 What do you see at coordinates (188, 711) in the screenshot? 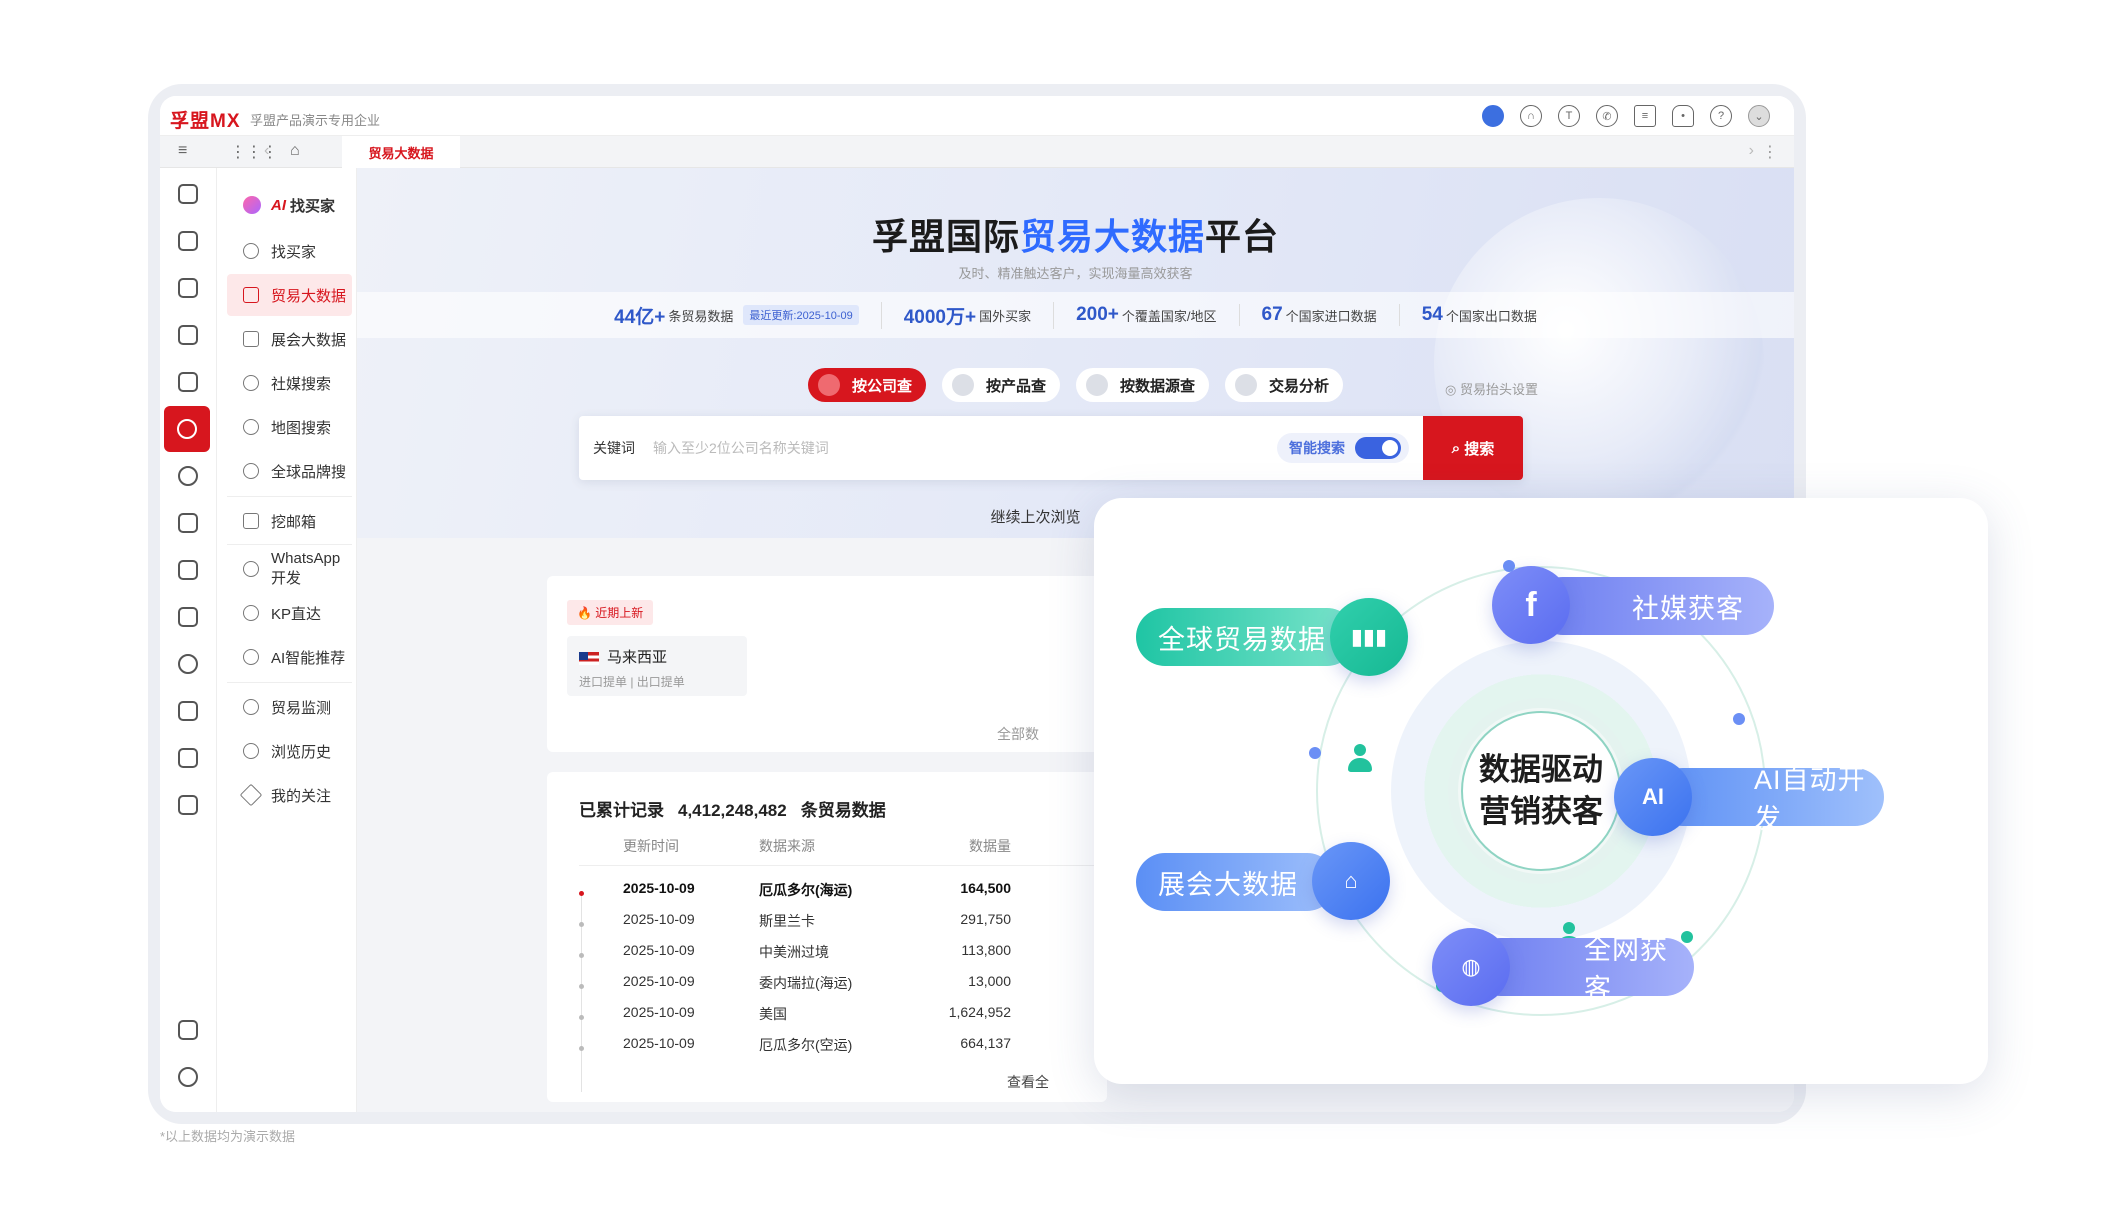
I see `book-icon` at bounding box center [188, 711].